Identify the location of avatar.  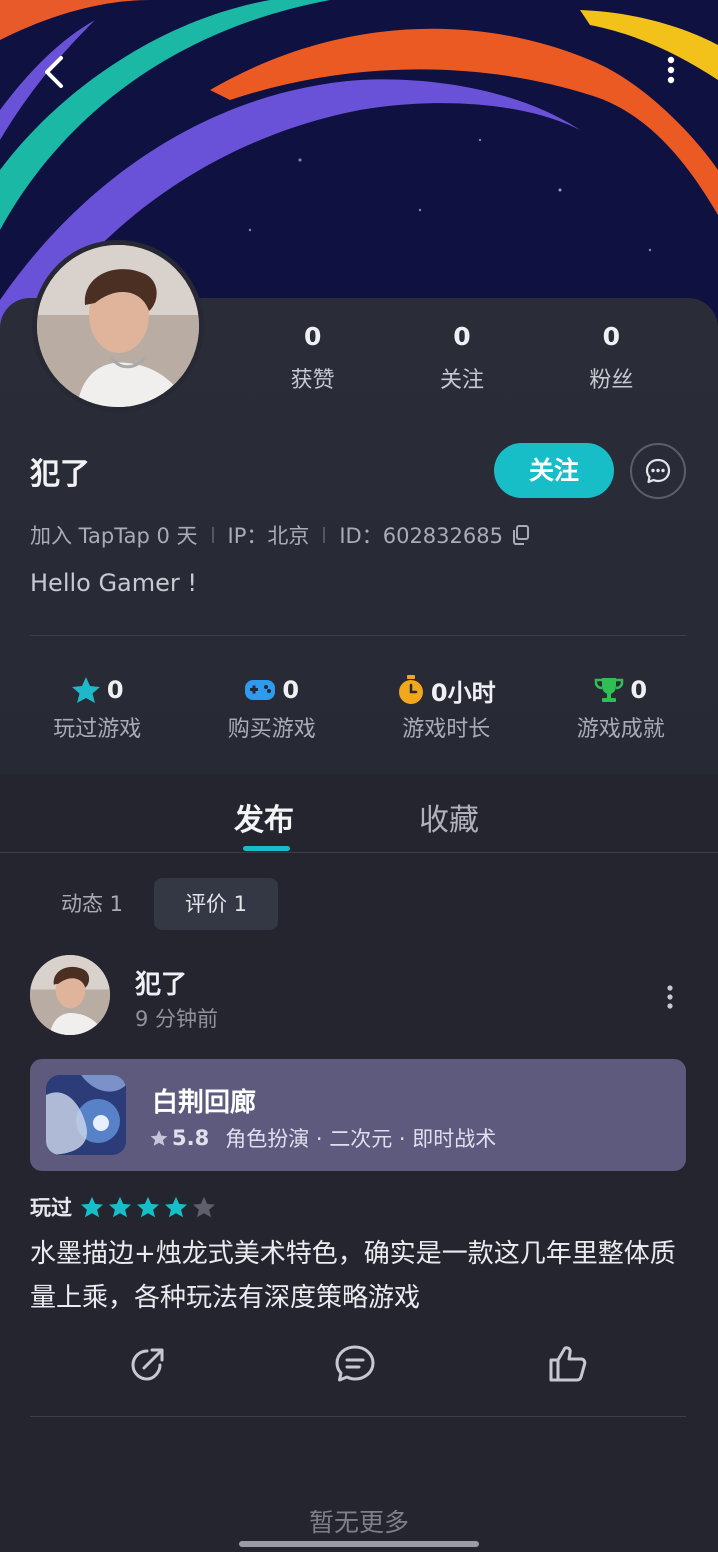
(118, 326).